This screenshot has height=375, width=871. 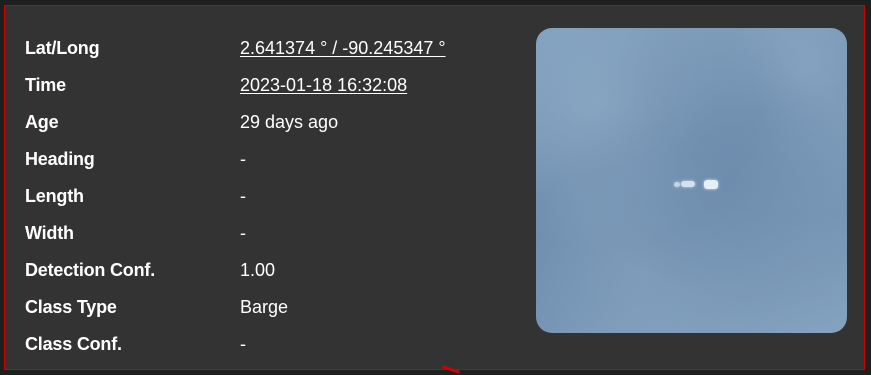 I want to click on detail-value-length: -, so click(x=243, y=196).